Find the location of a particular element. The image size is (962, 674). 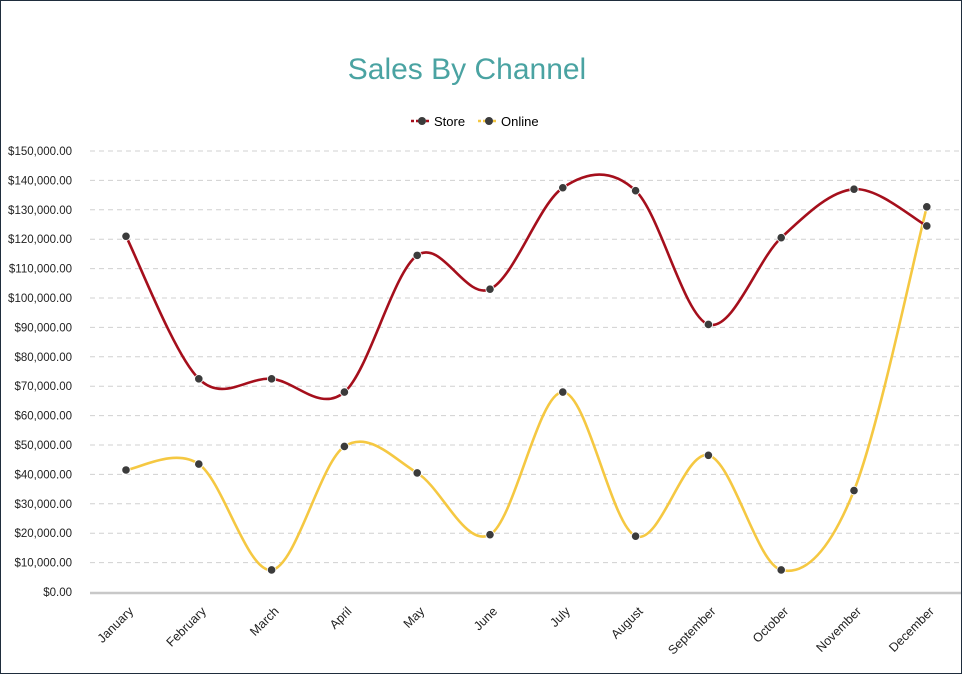

x-tick-label: October is located at coordinates (770, 624).